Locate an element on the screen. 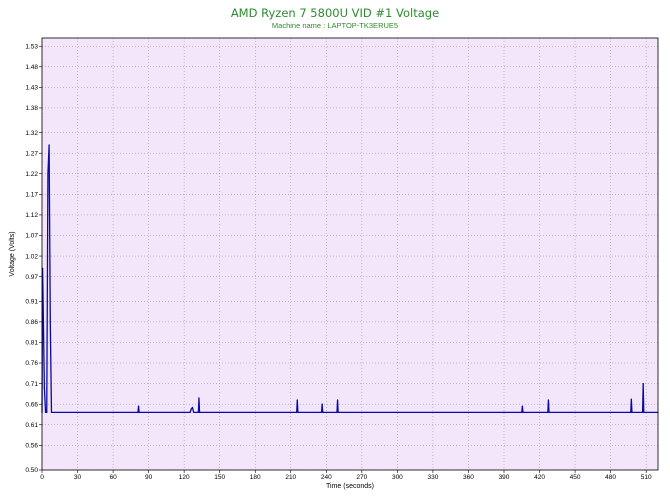 This screenshot has height=502, width=670. y-tick-label: 0.81 is located at coordinates (31, 343).